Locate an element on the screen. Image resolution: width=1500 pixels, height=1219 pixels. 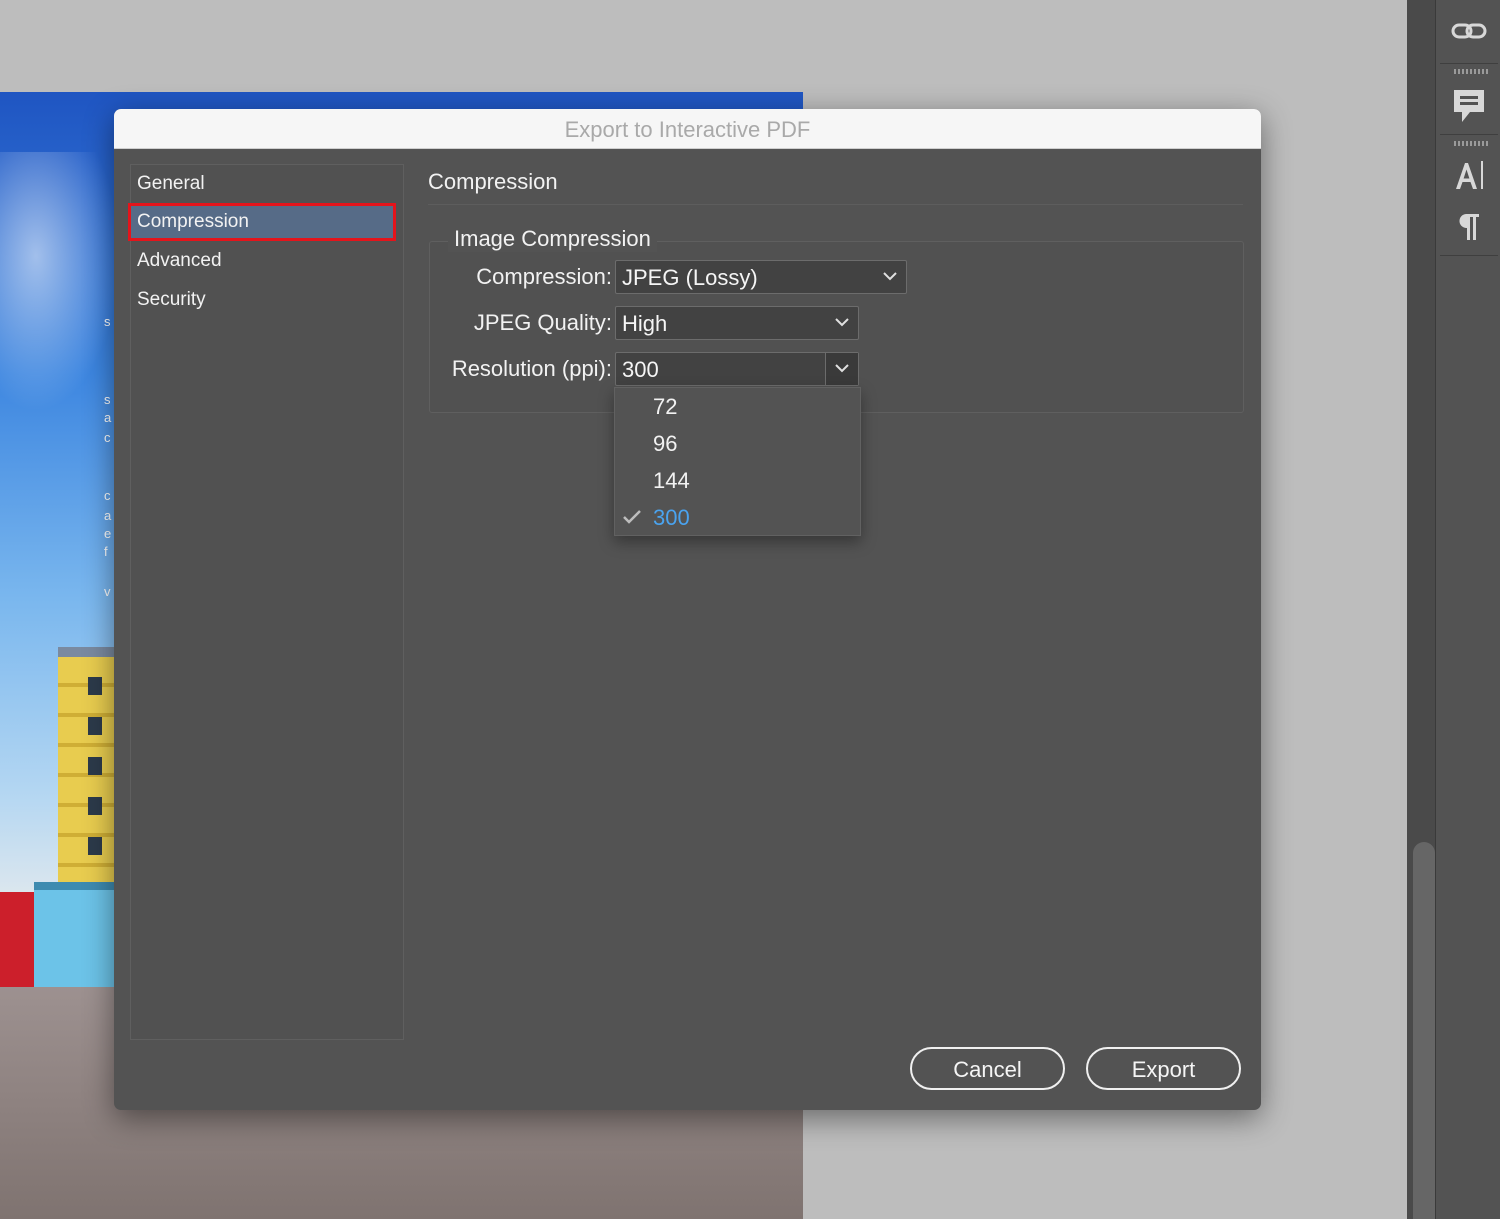
resolution-option: 96 is located at coordinates (737, 443).